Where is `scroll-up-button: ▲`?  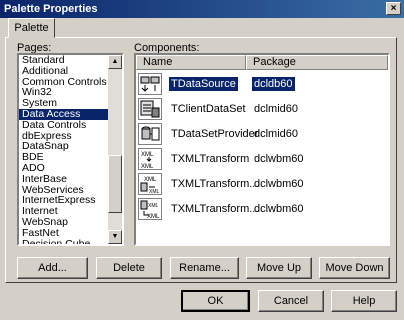 scroll-up-button: ▲ is located at coordinates (115, 62).